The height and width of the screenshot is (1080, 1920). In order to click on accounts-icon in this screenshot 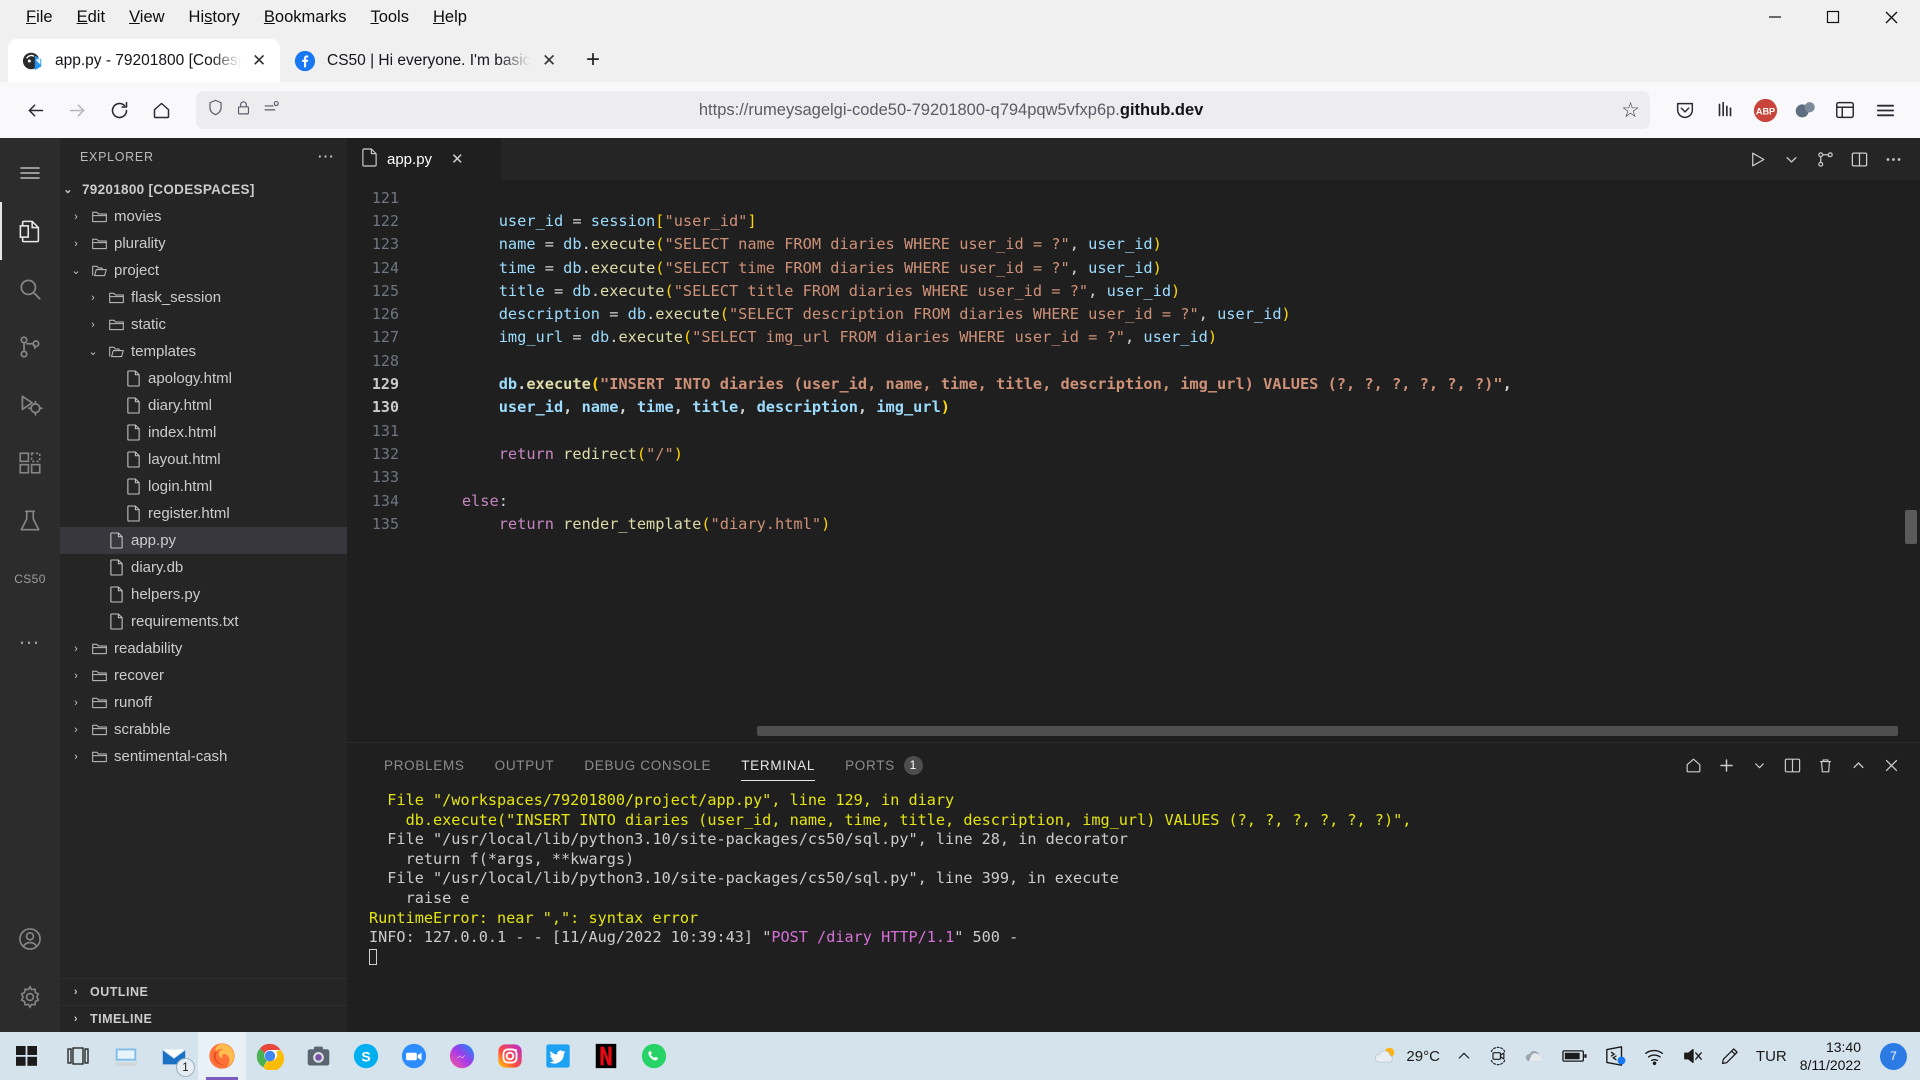, I will do `click(30, 939)`.